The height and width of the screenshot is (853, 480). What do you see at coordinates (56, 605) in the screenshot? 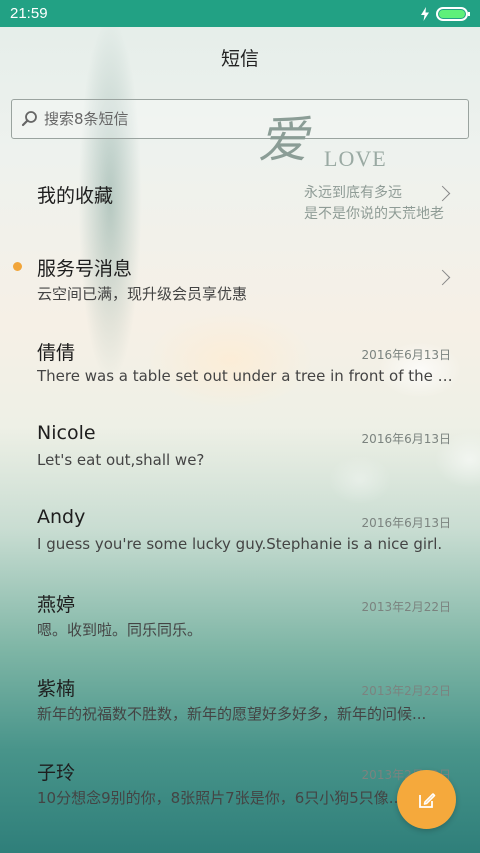
I see `thread-name: 燕婷` at bounding box center [56, 605].